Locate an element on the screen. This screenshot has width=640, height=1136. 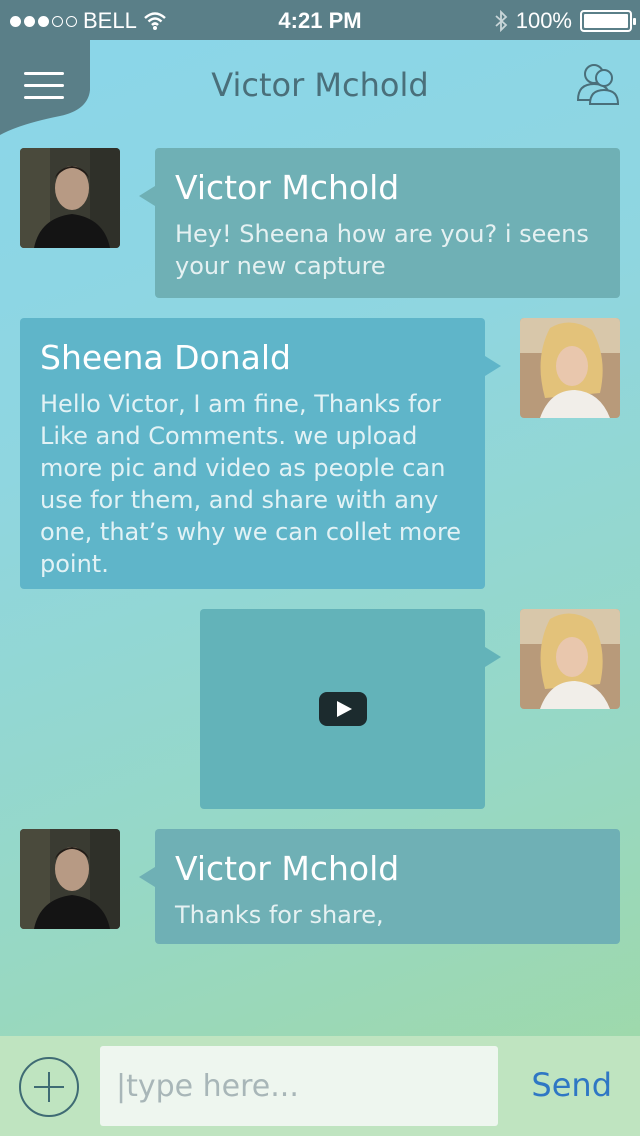
page-title: Victor Mchold is located at coordinates (320, 85).